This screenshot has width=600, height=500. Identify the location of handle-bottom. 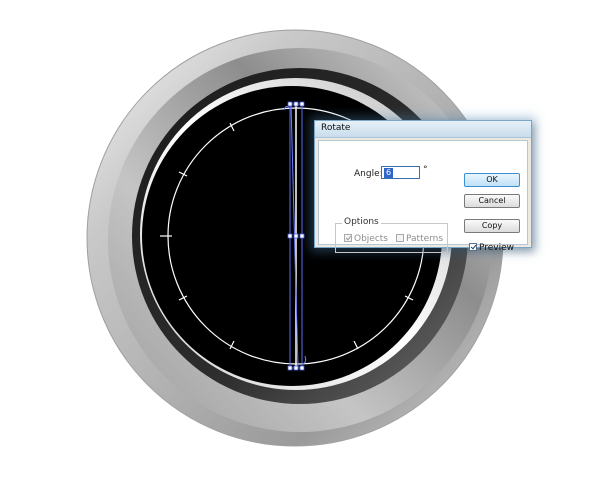
(296, 368).